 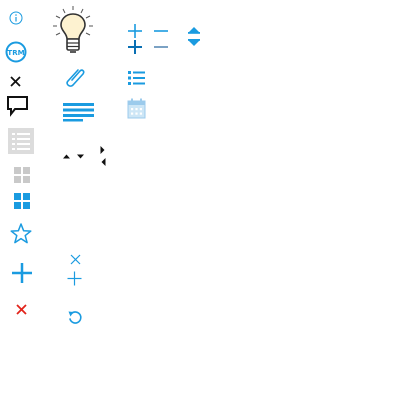 I want to click on trm-badge-icon: TRM, so click(x=16, y=52).